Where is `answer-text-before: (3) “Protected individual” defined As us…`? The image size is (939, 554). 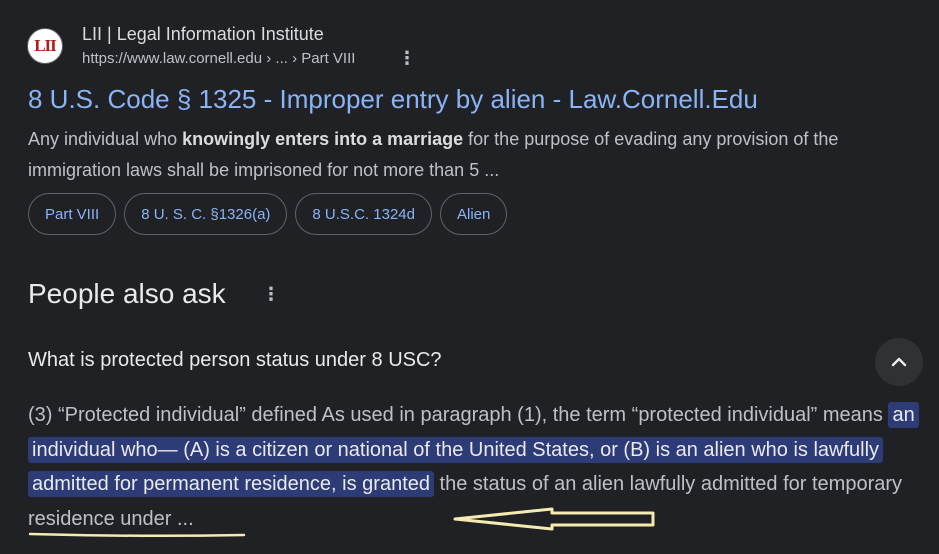
answer-text-before: (3) “Protected individual” defined As us… is located at coordinates (458, 415).